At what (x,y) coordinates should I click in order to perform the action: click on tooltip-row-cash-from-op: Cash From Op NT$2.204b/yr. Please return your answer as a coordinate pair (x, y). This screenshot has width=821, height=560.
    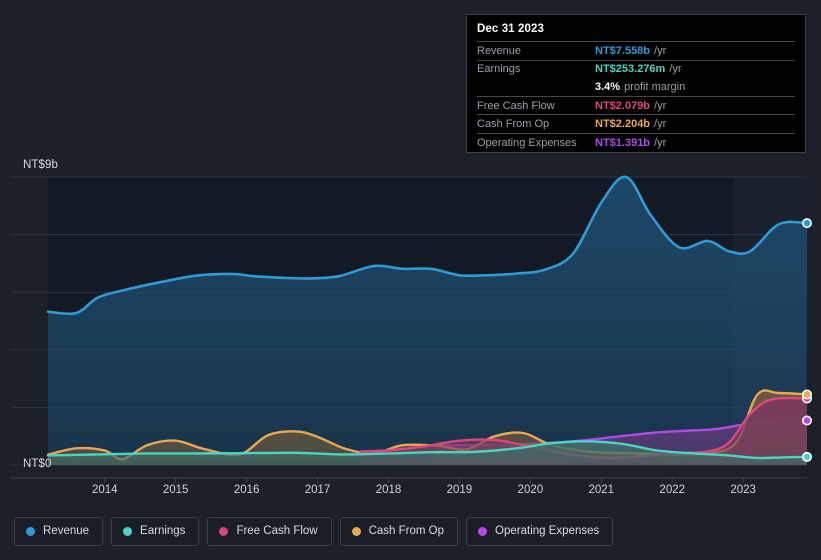
    Looking at the image, I should click on (636, 123).